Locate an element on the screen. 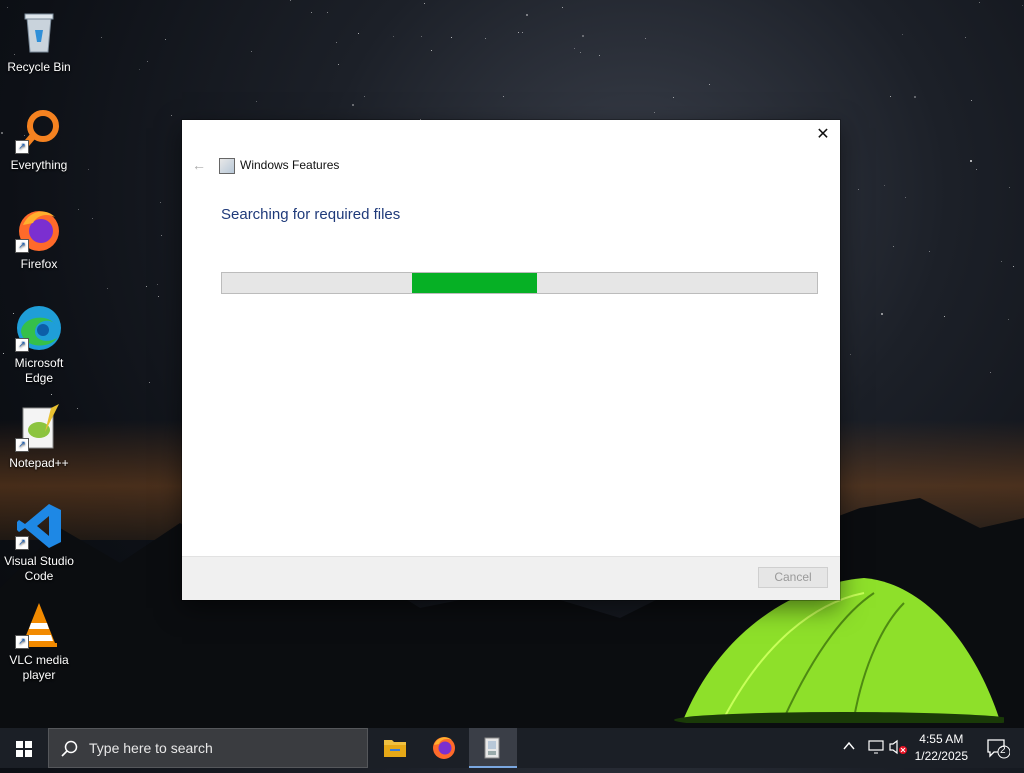  desktop-icon-edge: ↗ Microsoft Edge is located at coordinates (39, 345).